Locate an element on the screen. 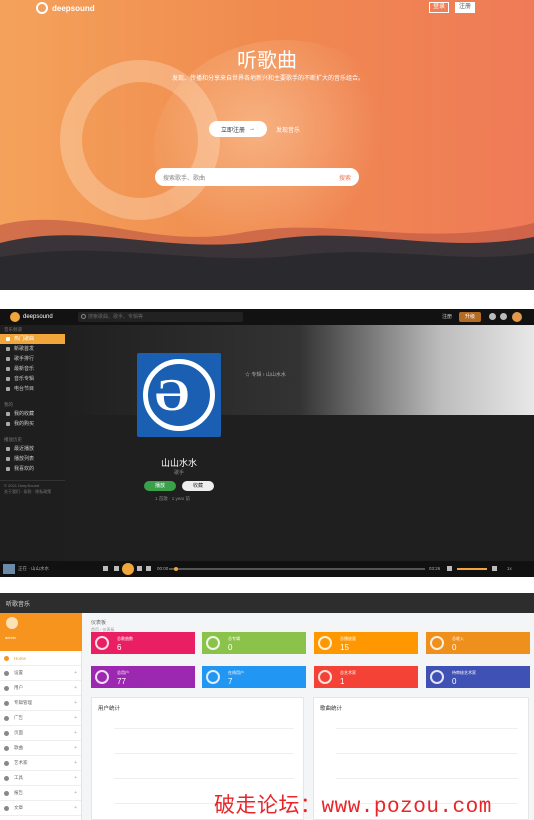 The width and height of the screenshot is (534, 820). sidebar-section-title: 播放历史 is located at coordinates (13, 439).